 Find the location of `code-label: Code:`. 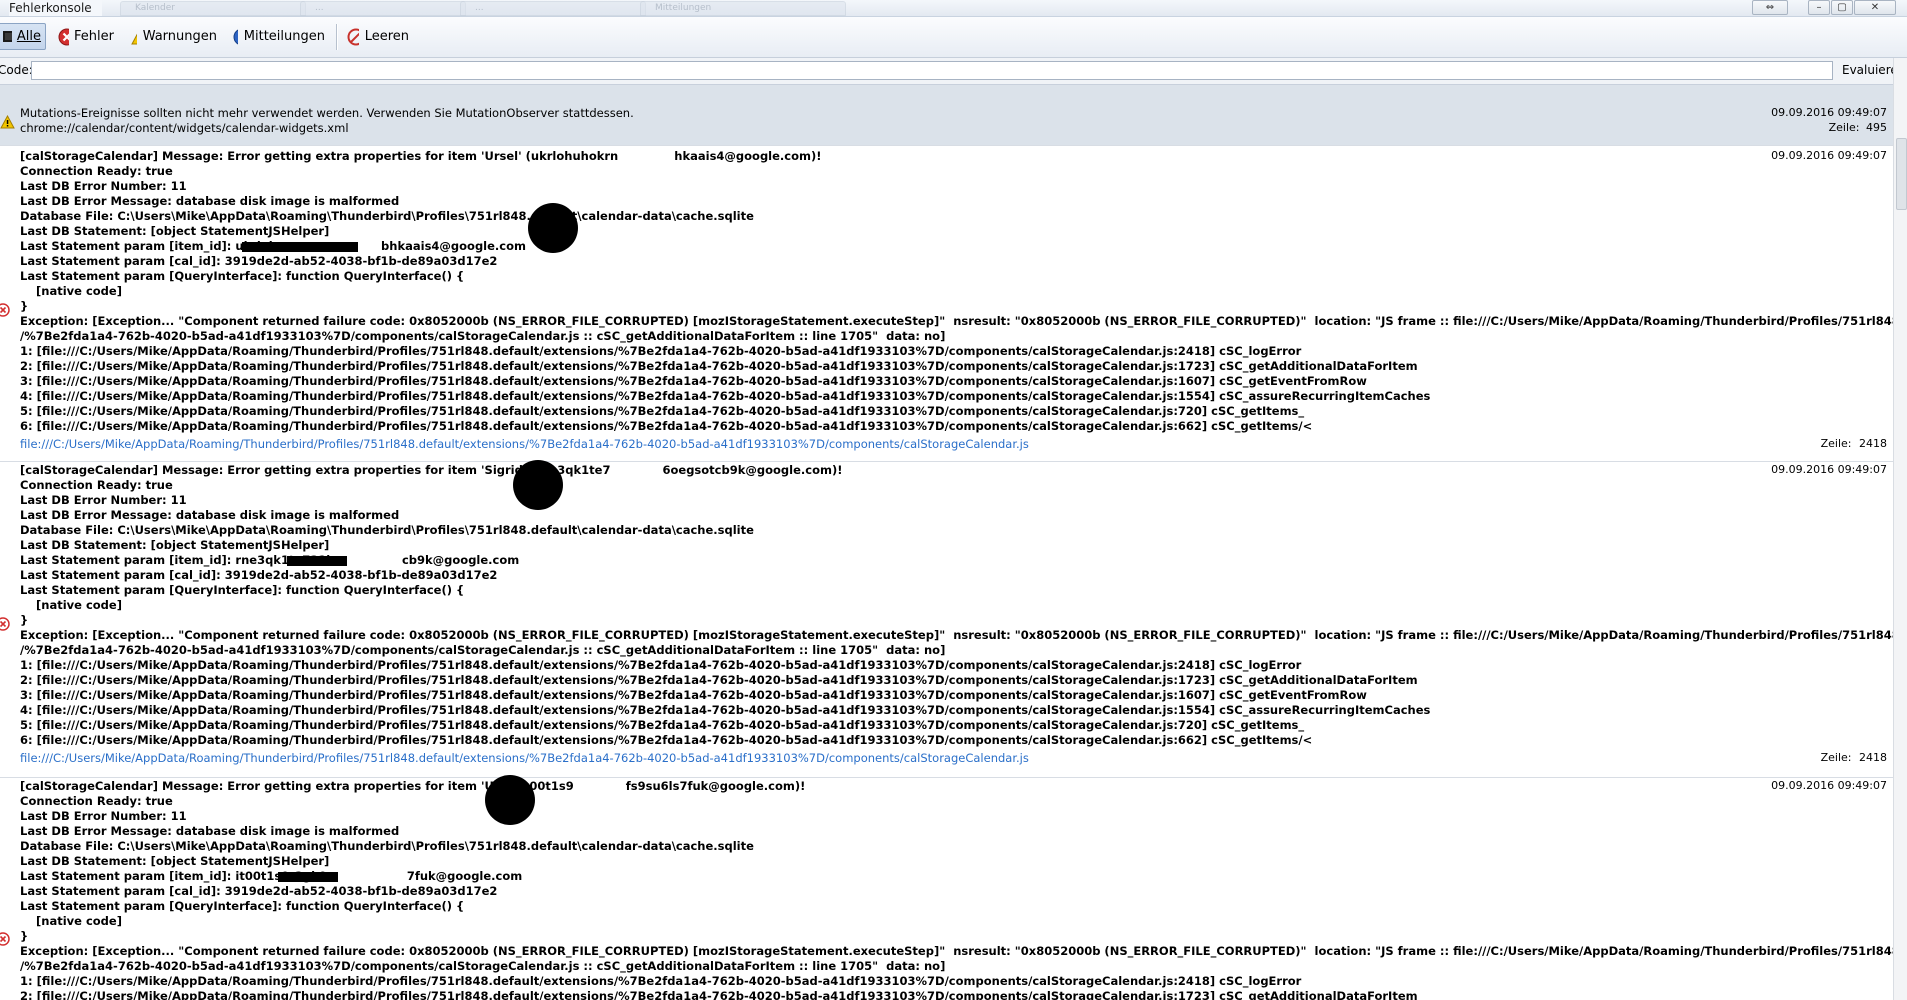

code-label: Code: is located at coordinates (16, 70).